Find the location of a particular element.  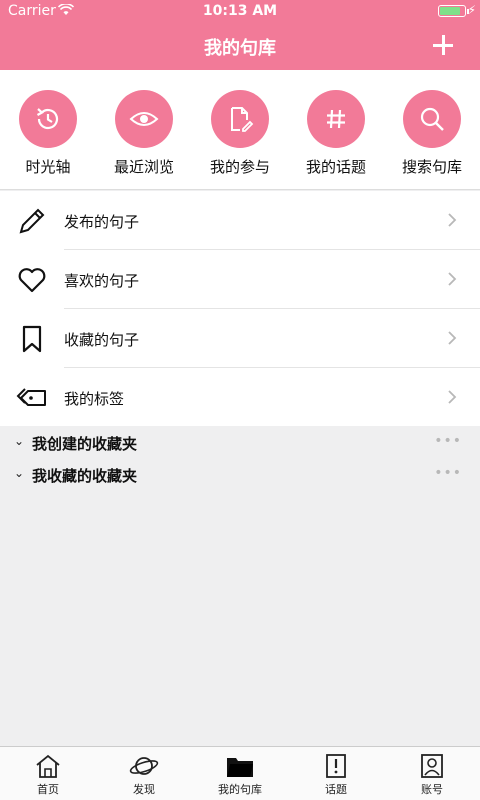

nav-bar: 我的句库 is located at coordinates (240, 46).